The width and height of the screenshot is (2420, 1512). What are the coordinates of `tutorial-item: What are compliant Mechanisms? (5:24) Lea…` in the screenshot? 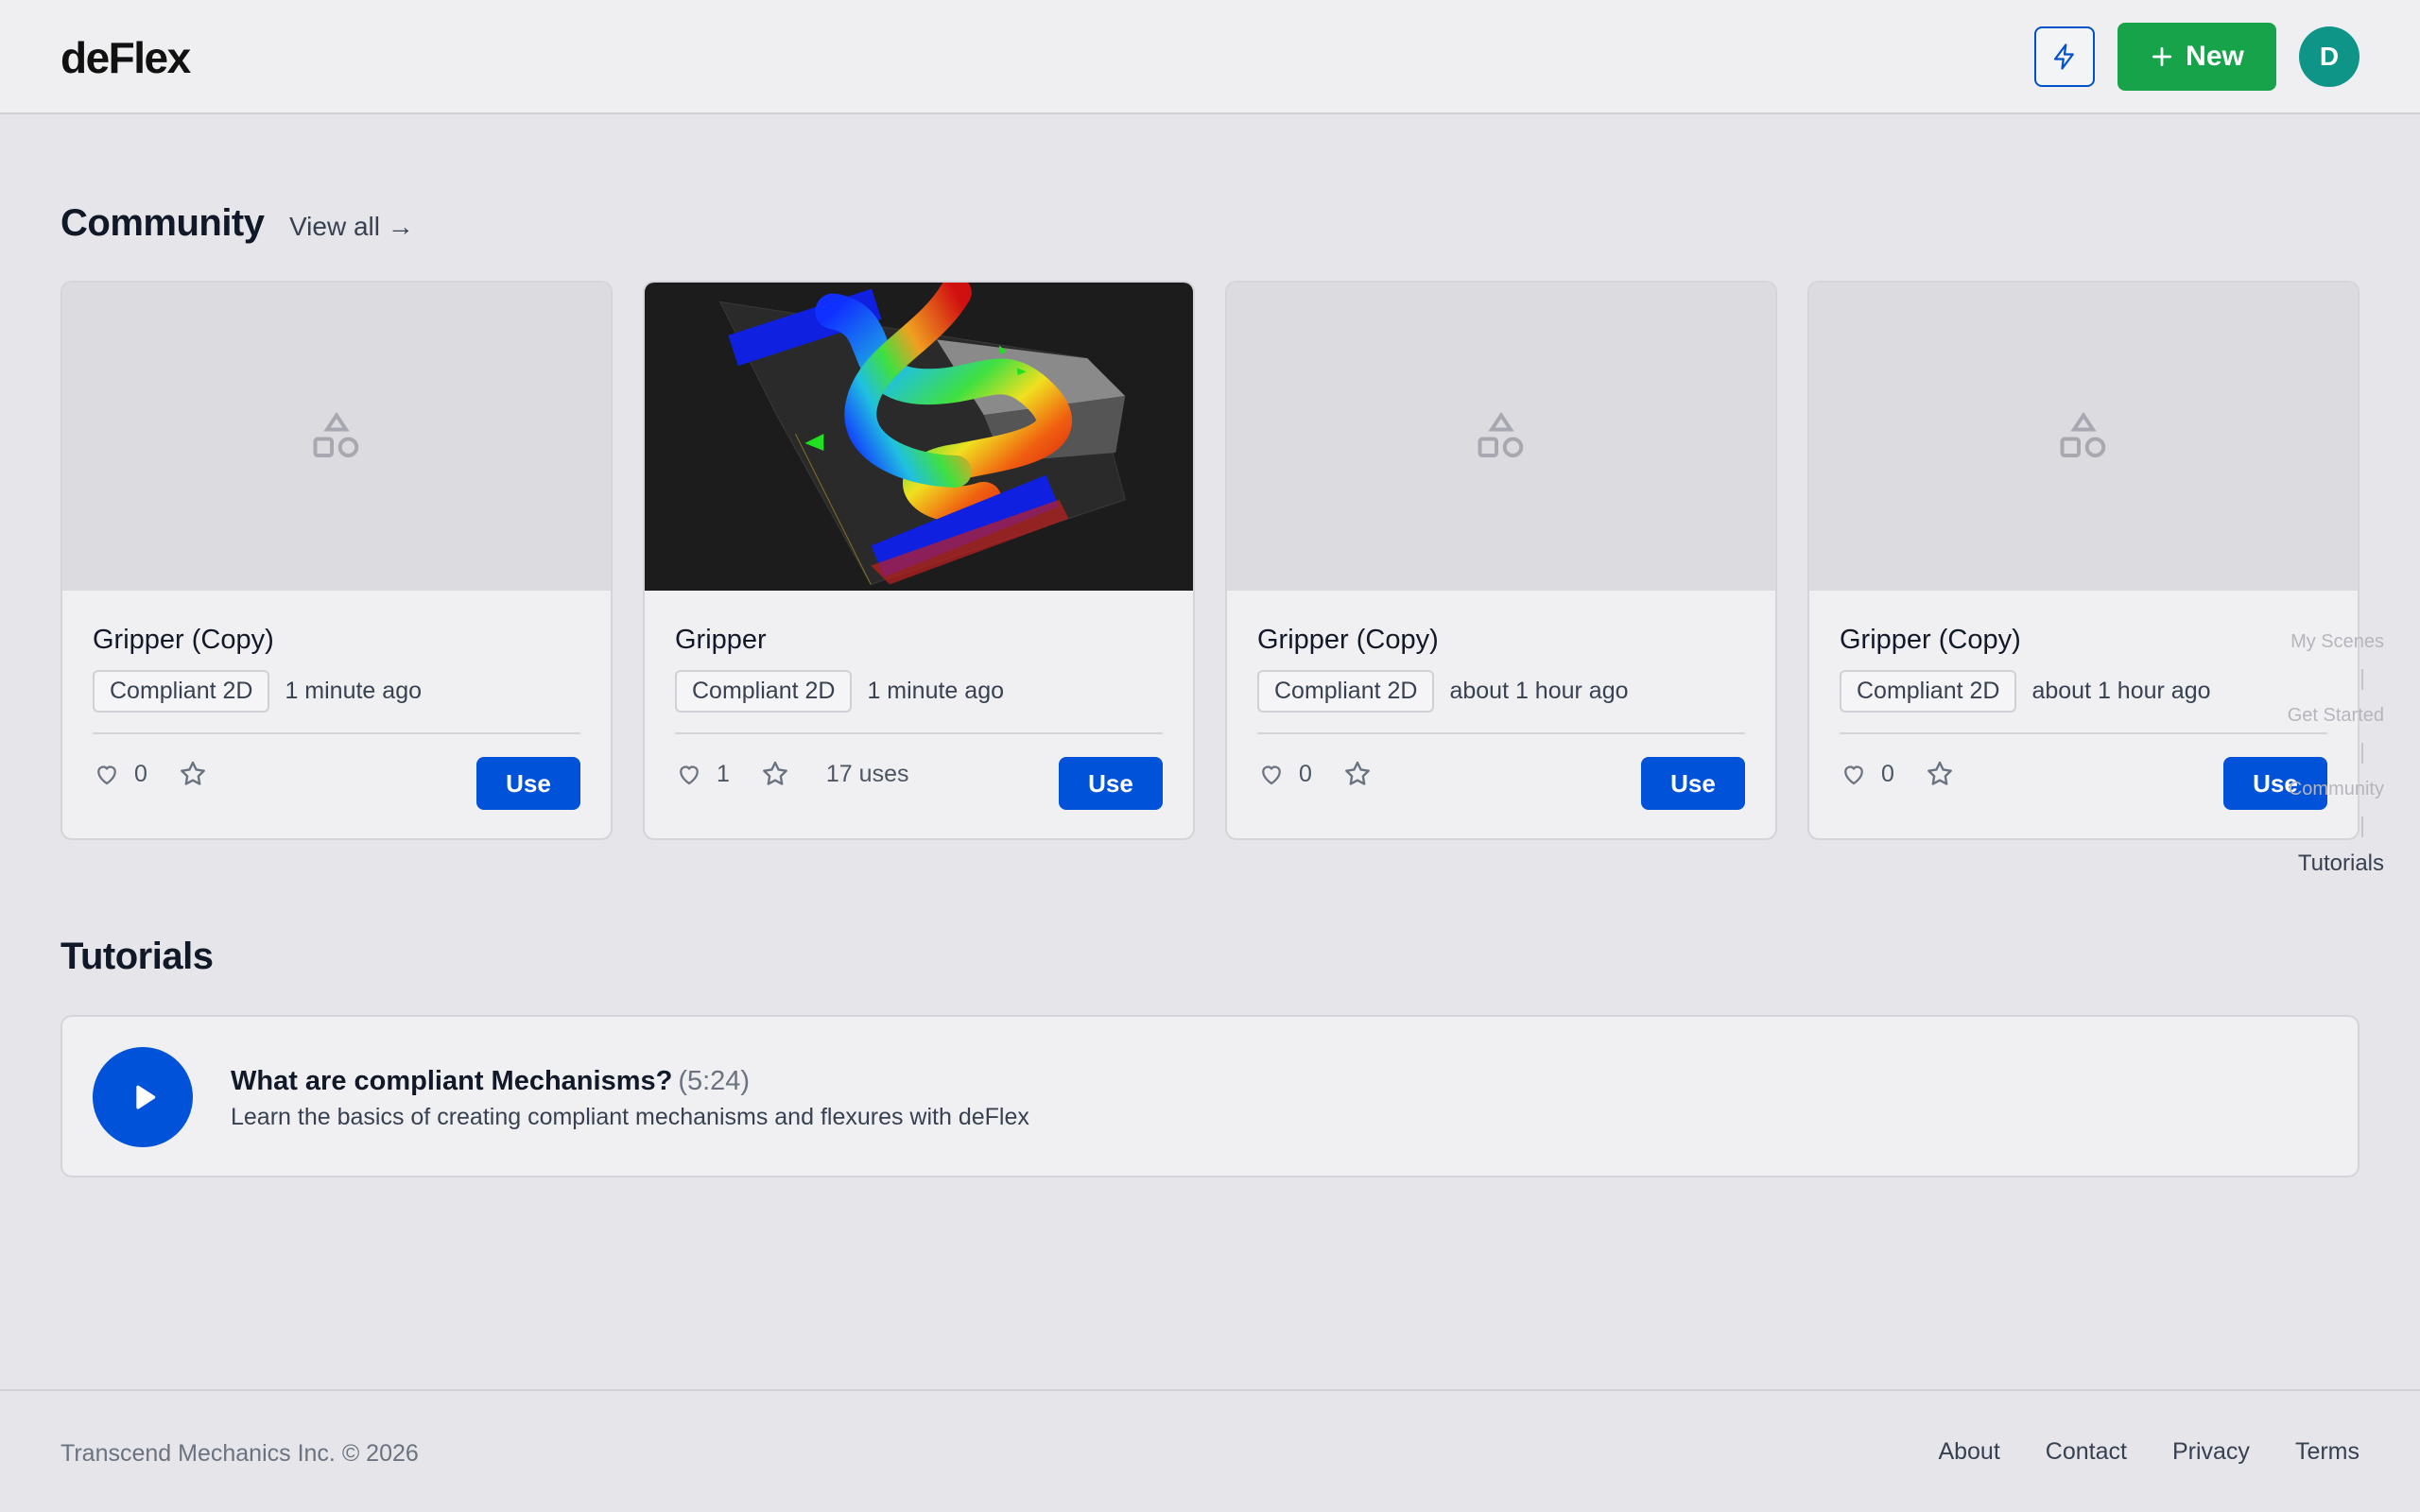 It's located at (1210, 1096).